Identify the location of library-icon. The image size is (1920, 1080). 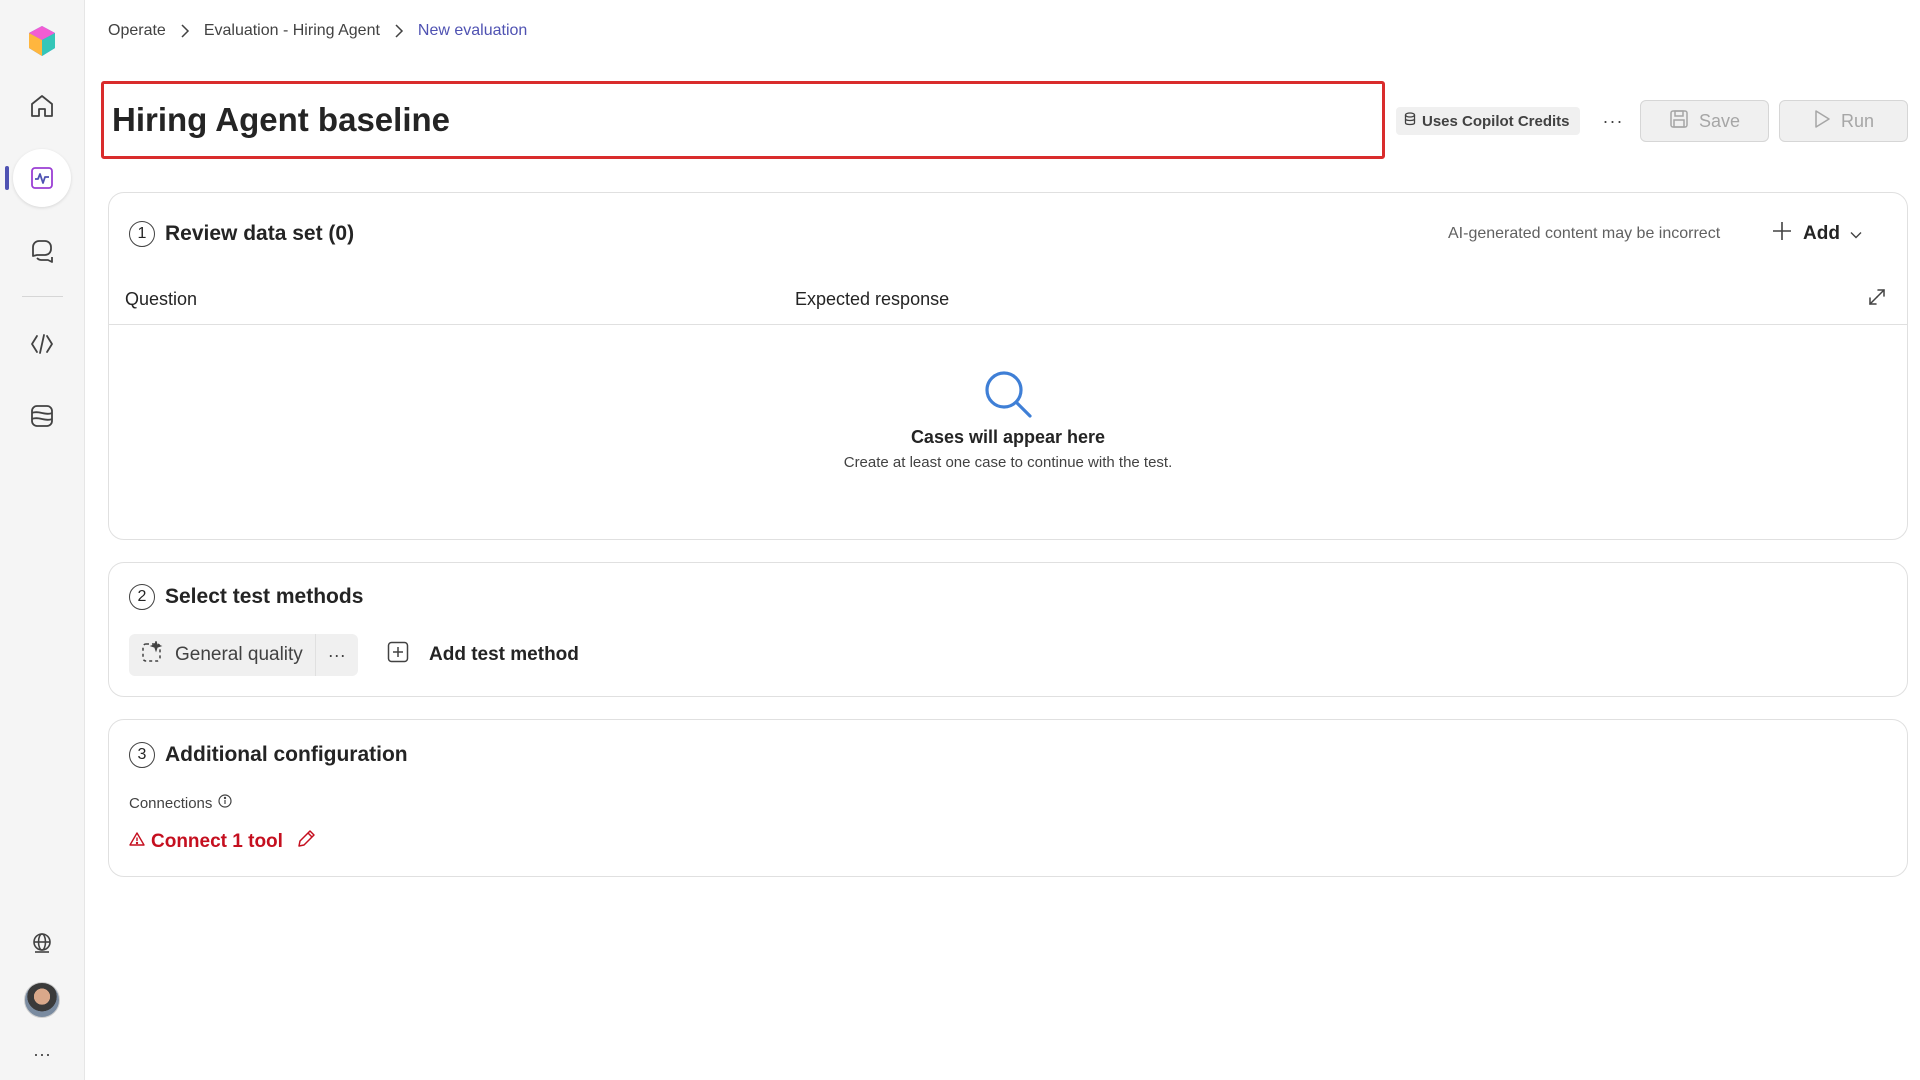
(42, 416).